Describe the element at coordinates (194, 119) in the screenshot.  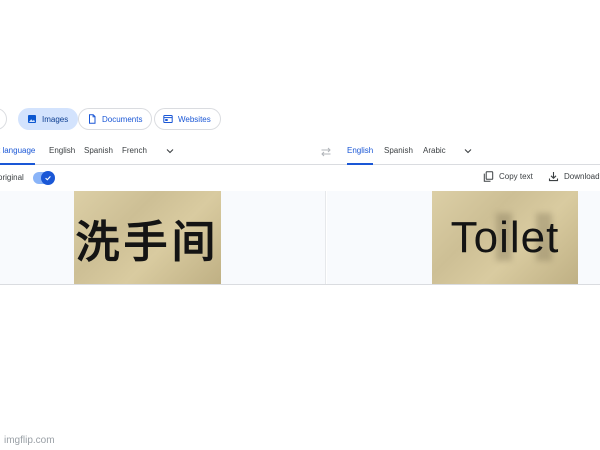
I see `mode-chip-websites-label: Websites` at that location.